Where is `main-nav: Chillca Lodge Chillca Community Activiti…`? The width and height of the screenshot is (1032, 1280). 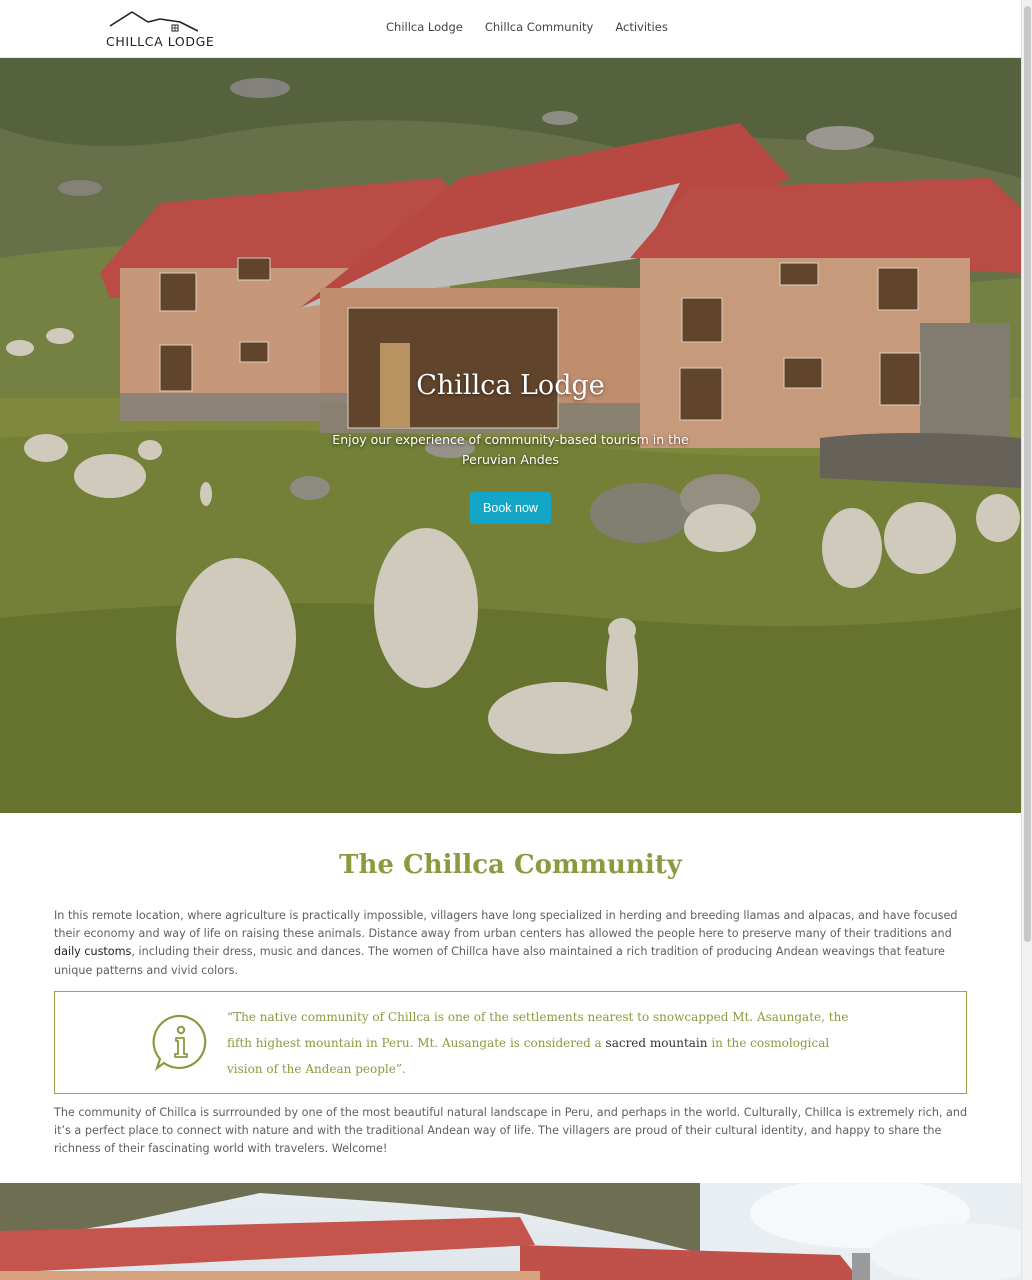
main-nav: Chillca Lodge Chillca Community Activiti… is located at coordinates (527, 27).